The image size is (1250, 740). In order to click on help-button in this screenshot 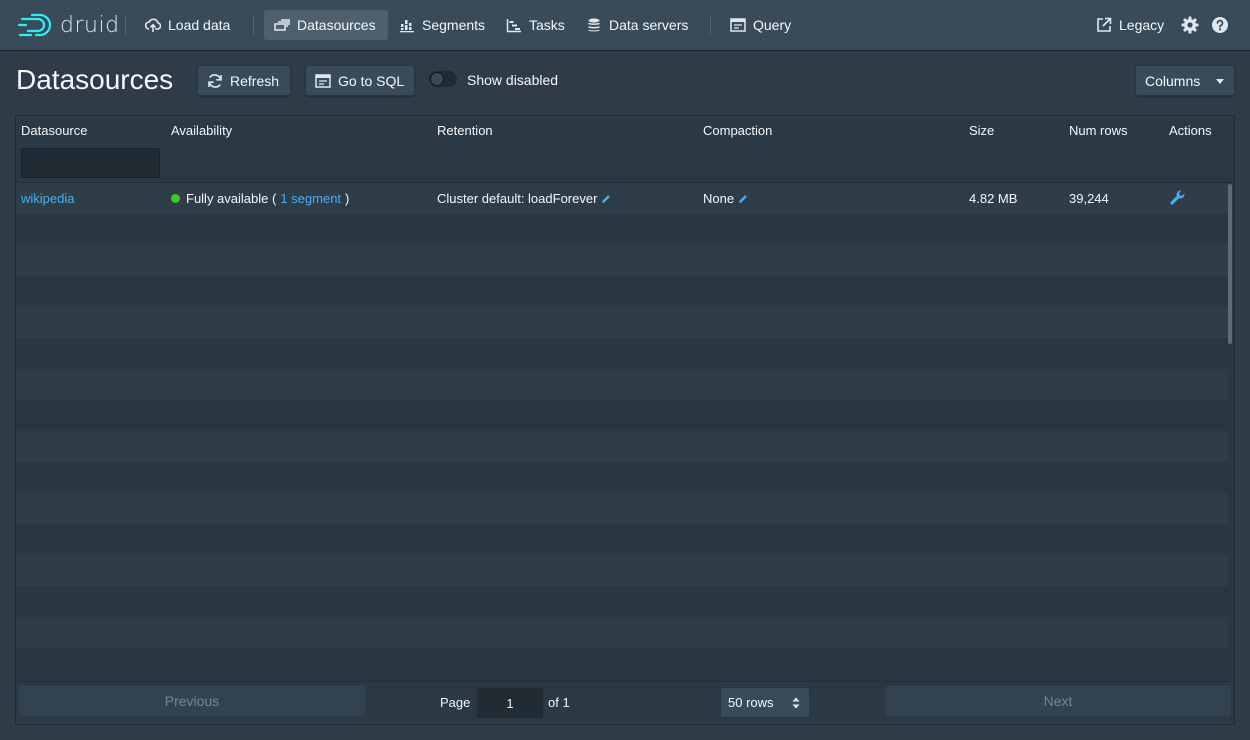, I will do `click(1220, 25)`.